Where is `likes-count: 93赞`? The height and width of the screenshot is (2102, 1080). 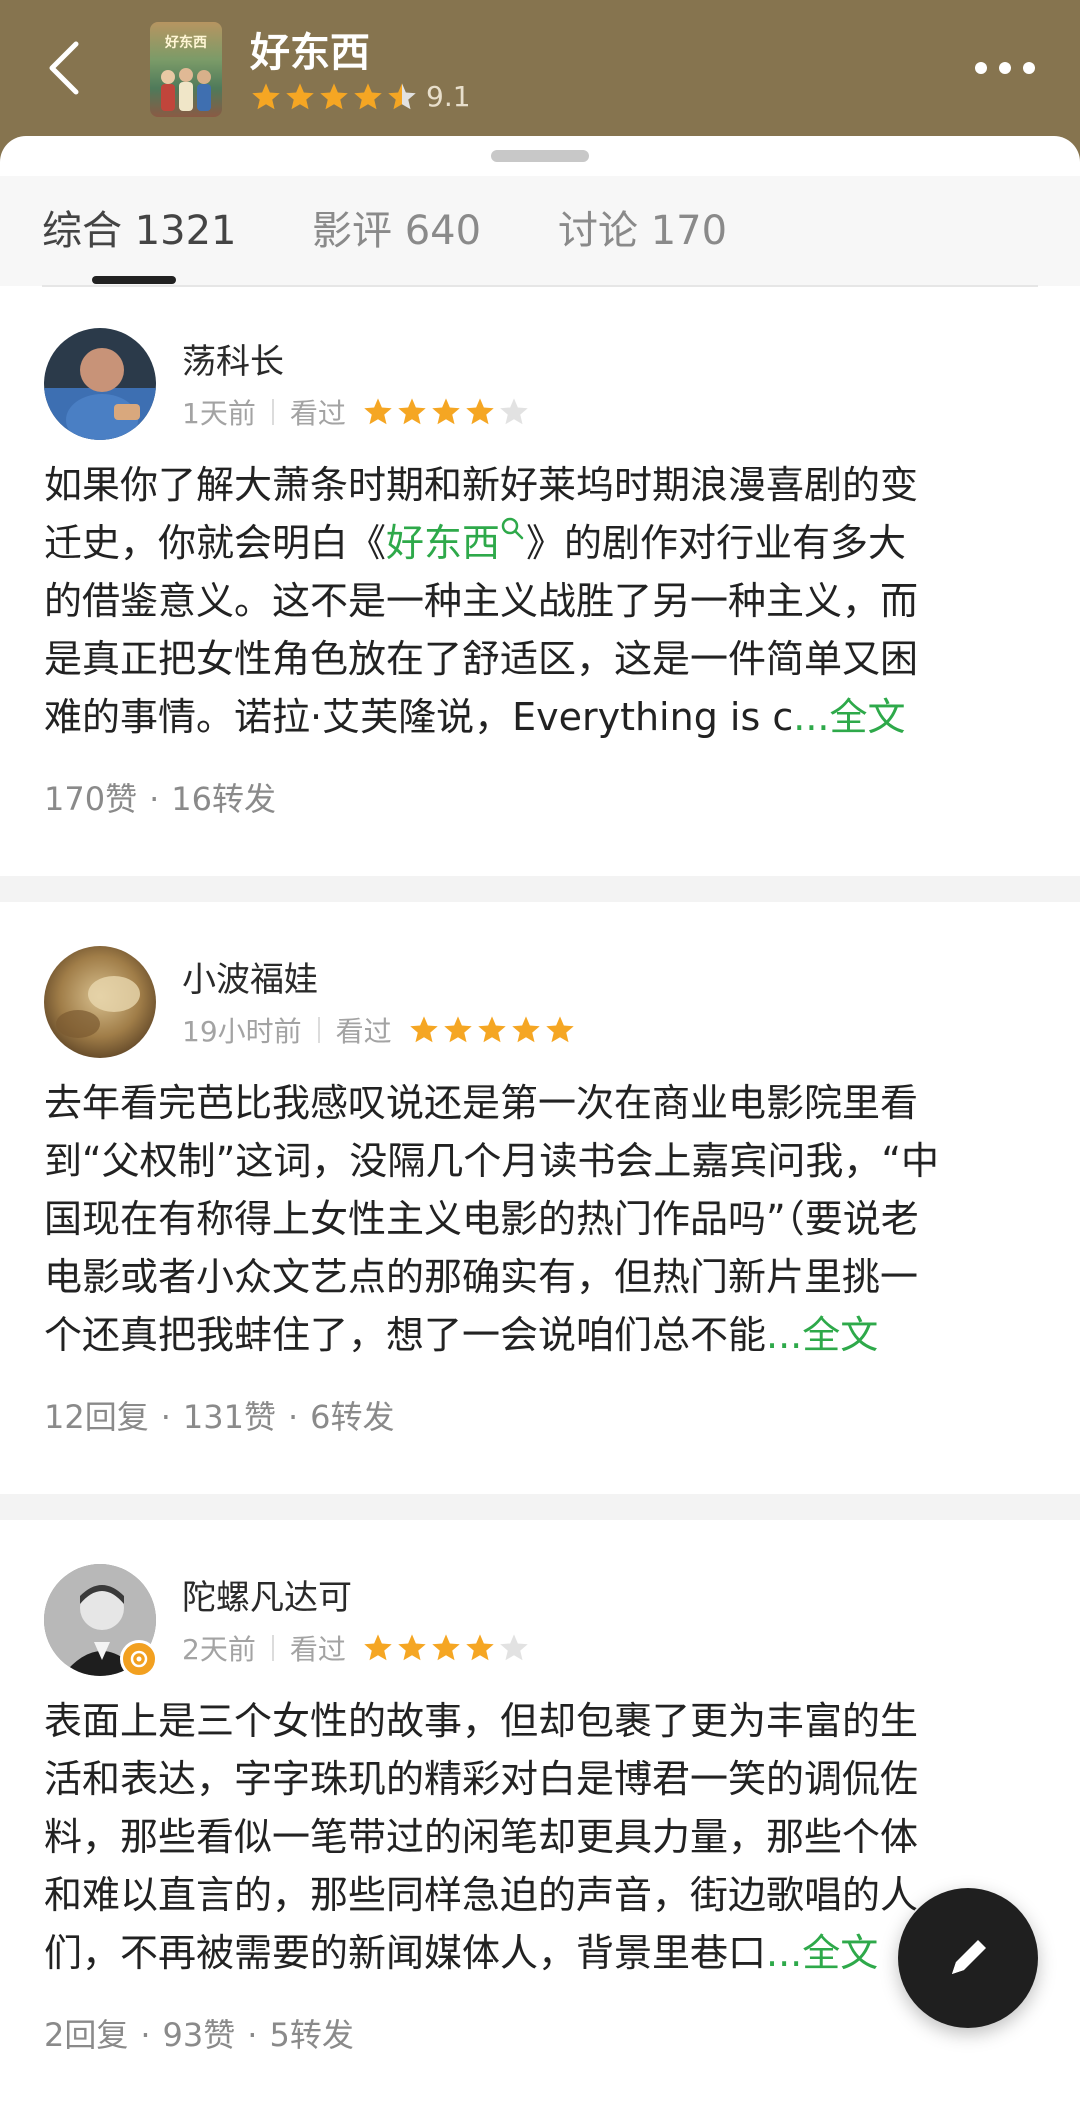 likes-count: 93赞 is located at coordinates (199, 2035).